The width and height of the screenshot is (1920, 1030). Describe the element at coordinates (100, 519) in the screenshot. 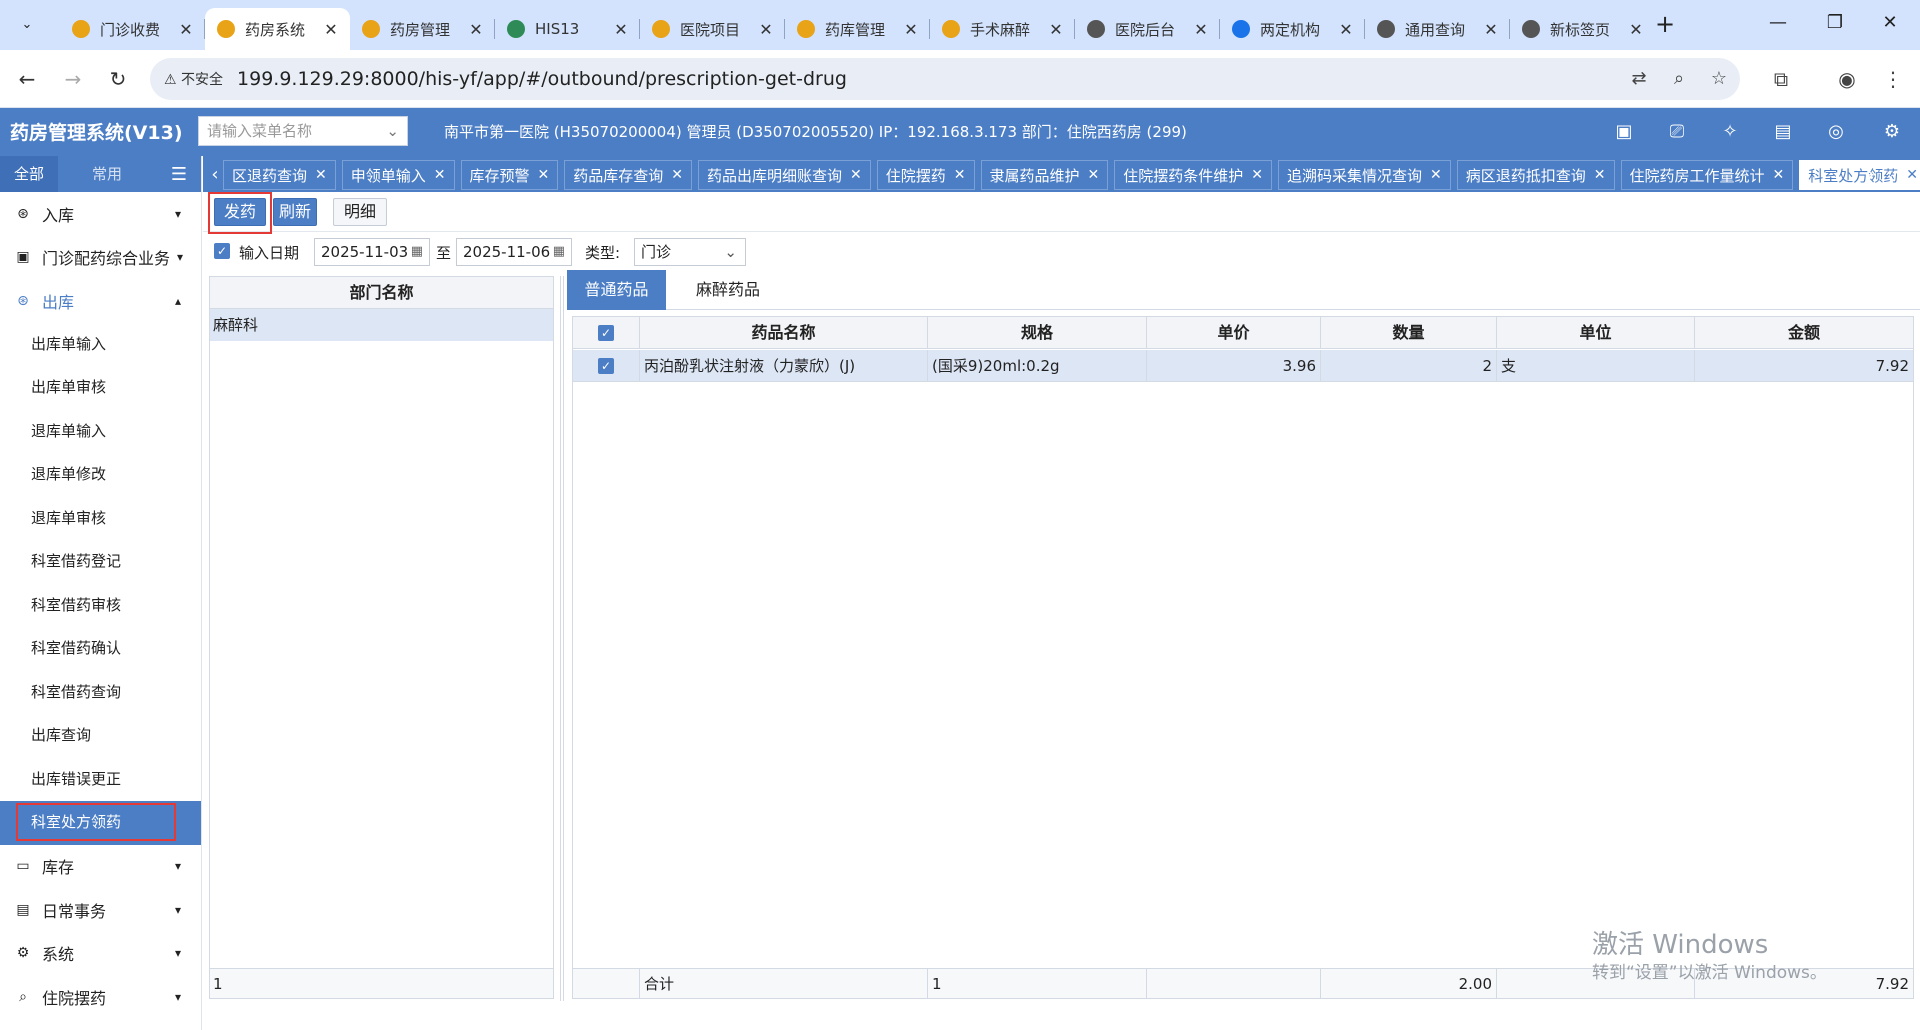

I see `sidebar-item: 退库单审核` at that location.